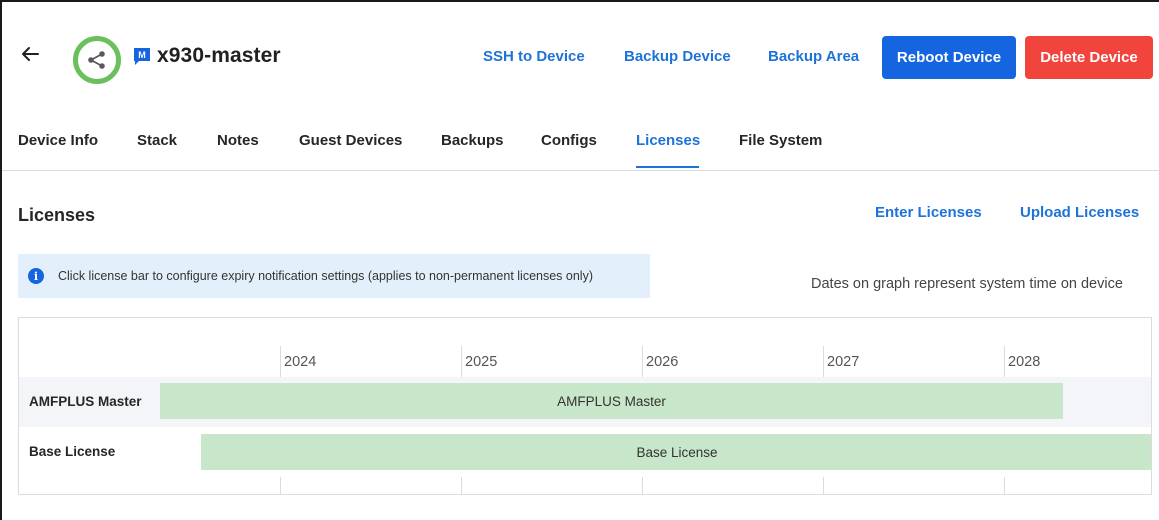 This screenshot has height=520, width=1159. I want to click on share-icon, so click(96, 60).